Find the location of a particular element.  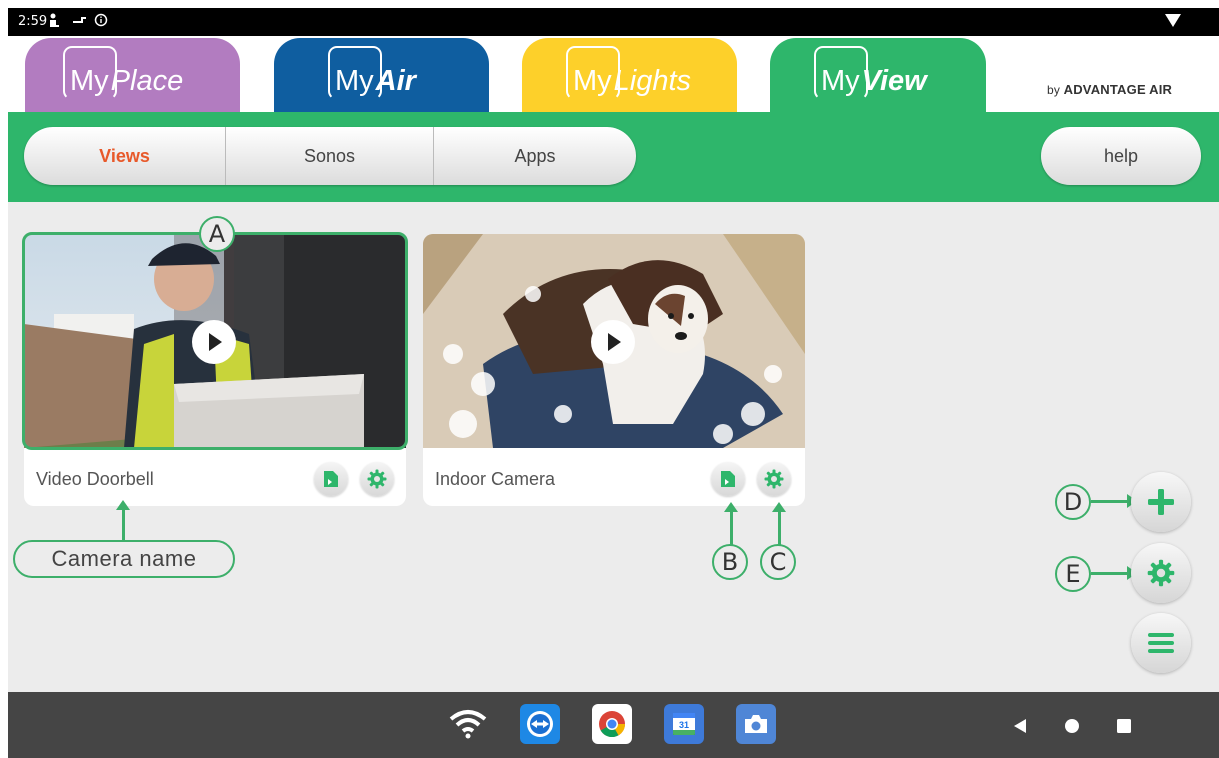

menu-button is located at coordinates (1161, 643).